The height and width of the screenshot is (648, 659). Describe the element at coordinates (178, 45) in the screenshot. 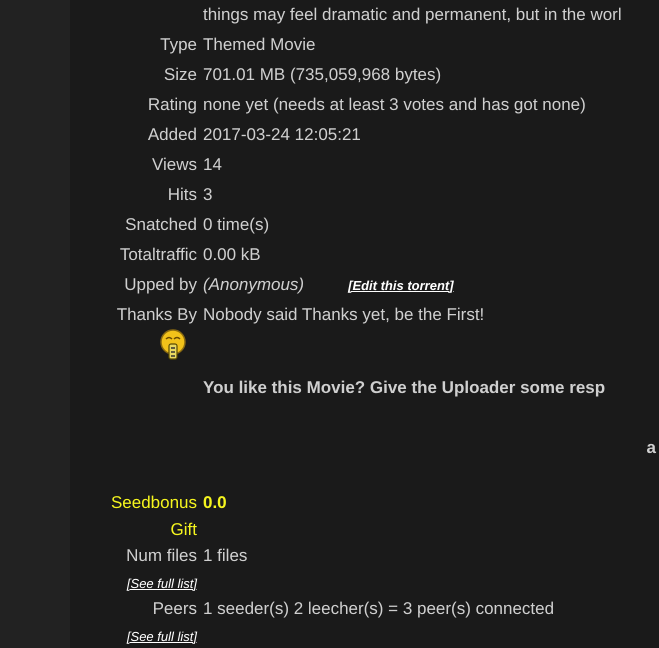

I see `field-label: Type` at that location.